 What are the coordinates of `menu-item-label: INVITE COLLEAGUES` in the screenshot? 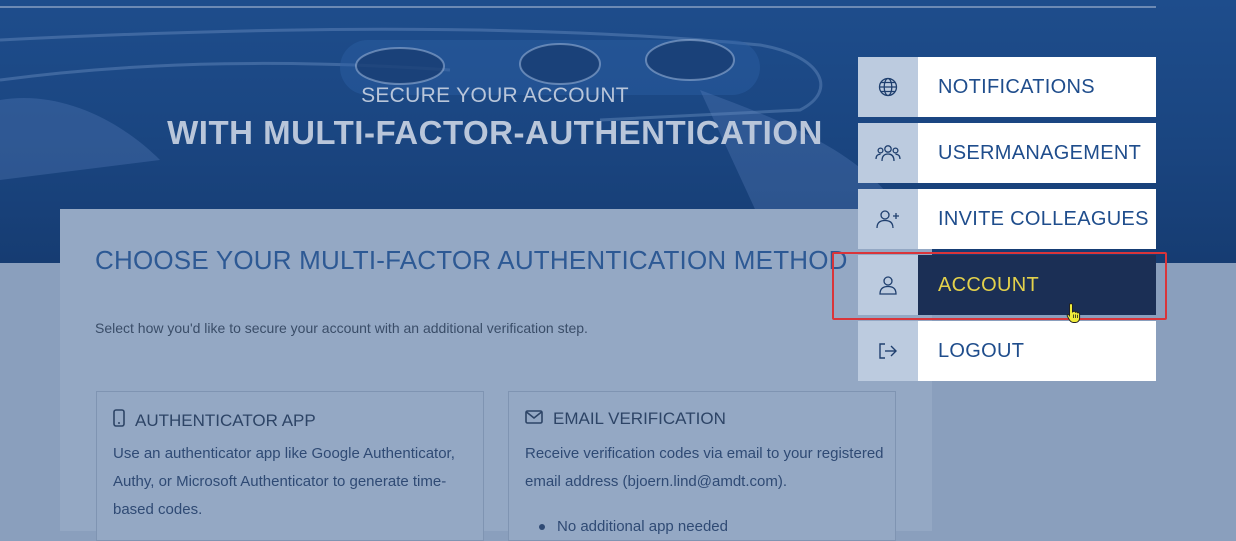 It's located at (1037, 219).